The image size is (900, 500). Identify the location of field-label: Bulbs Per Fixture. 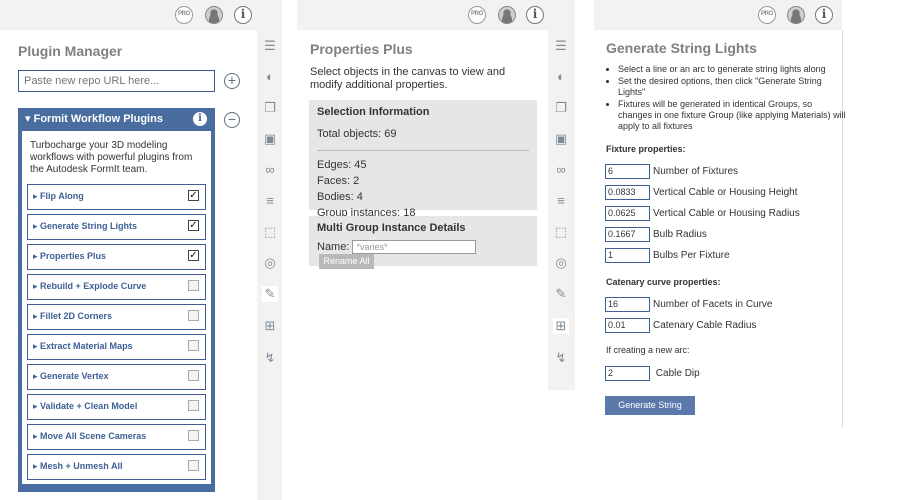
(691, 255).